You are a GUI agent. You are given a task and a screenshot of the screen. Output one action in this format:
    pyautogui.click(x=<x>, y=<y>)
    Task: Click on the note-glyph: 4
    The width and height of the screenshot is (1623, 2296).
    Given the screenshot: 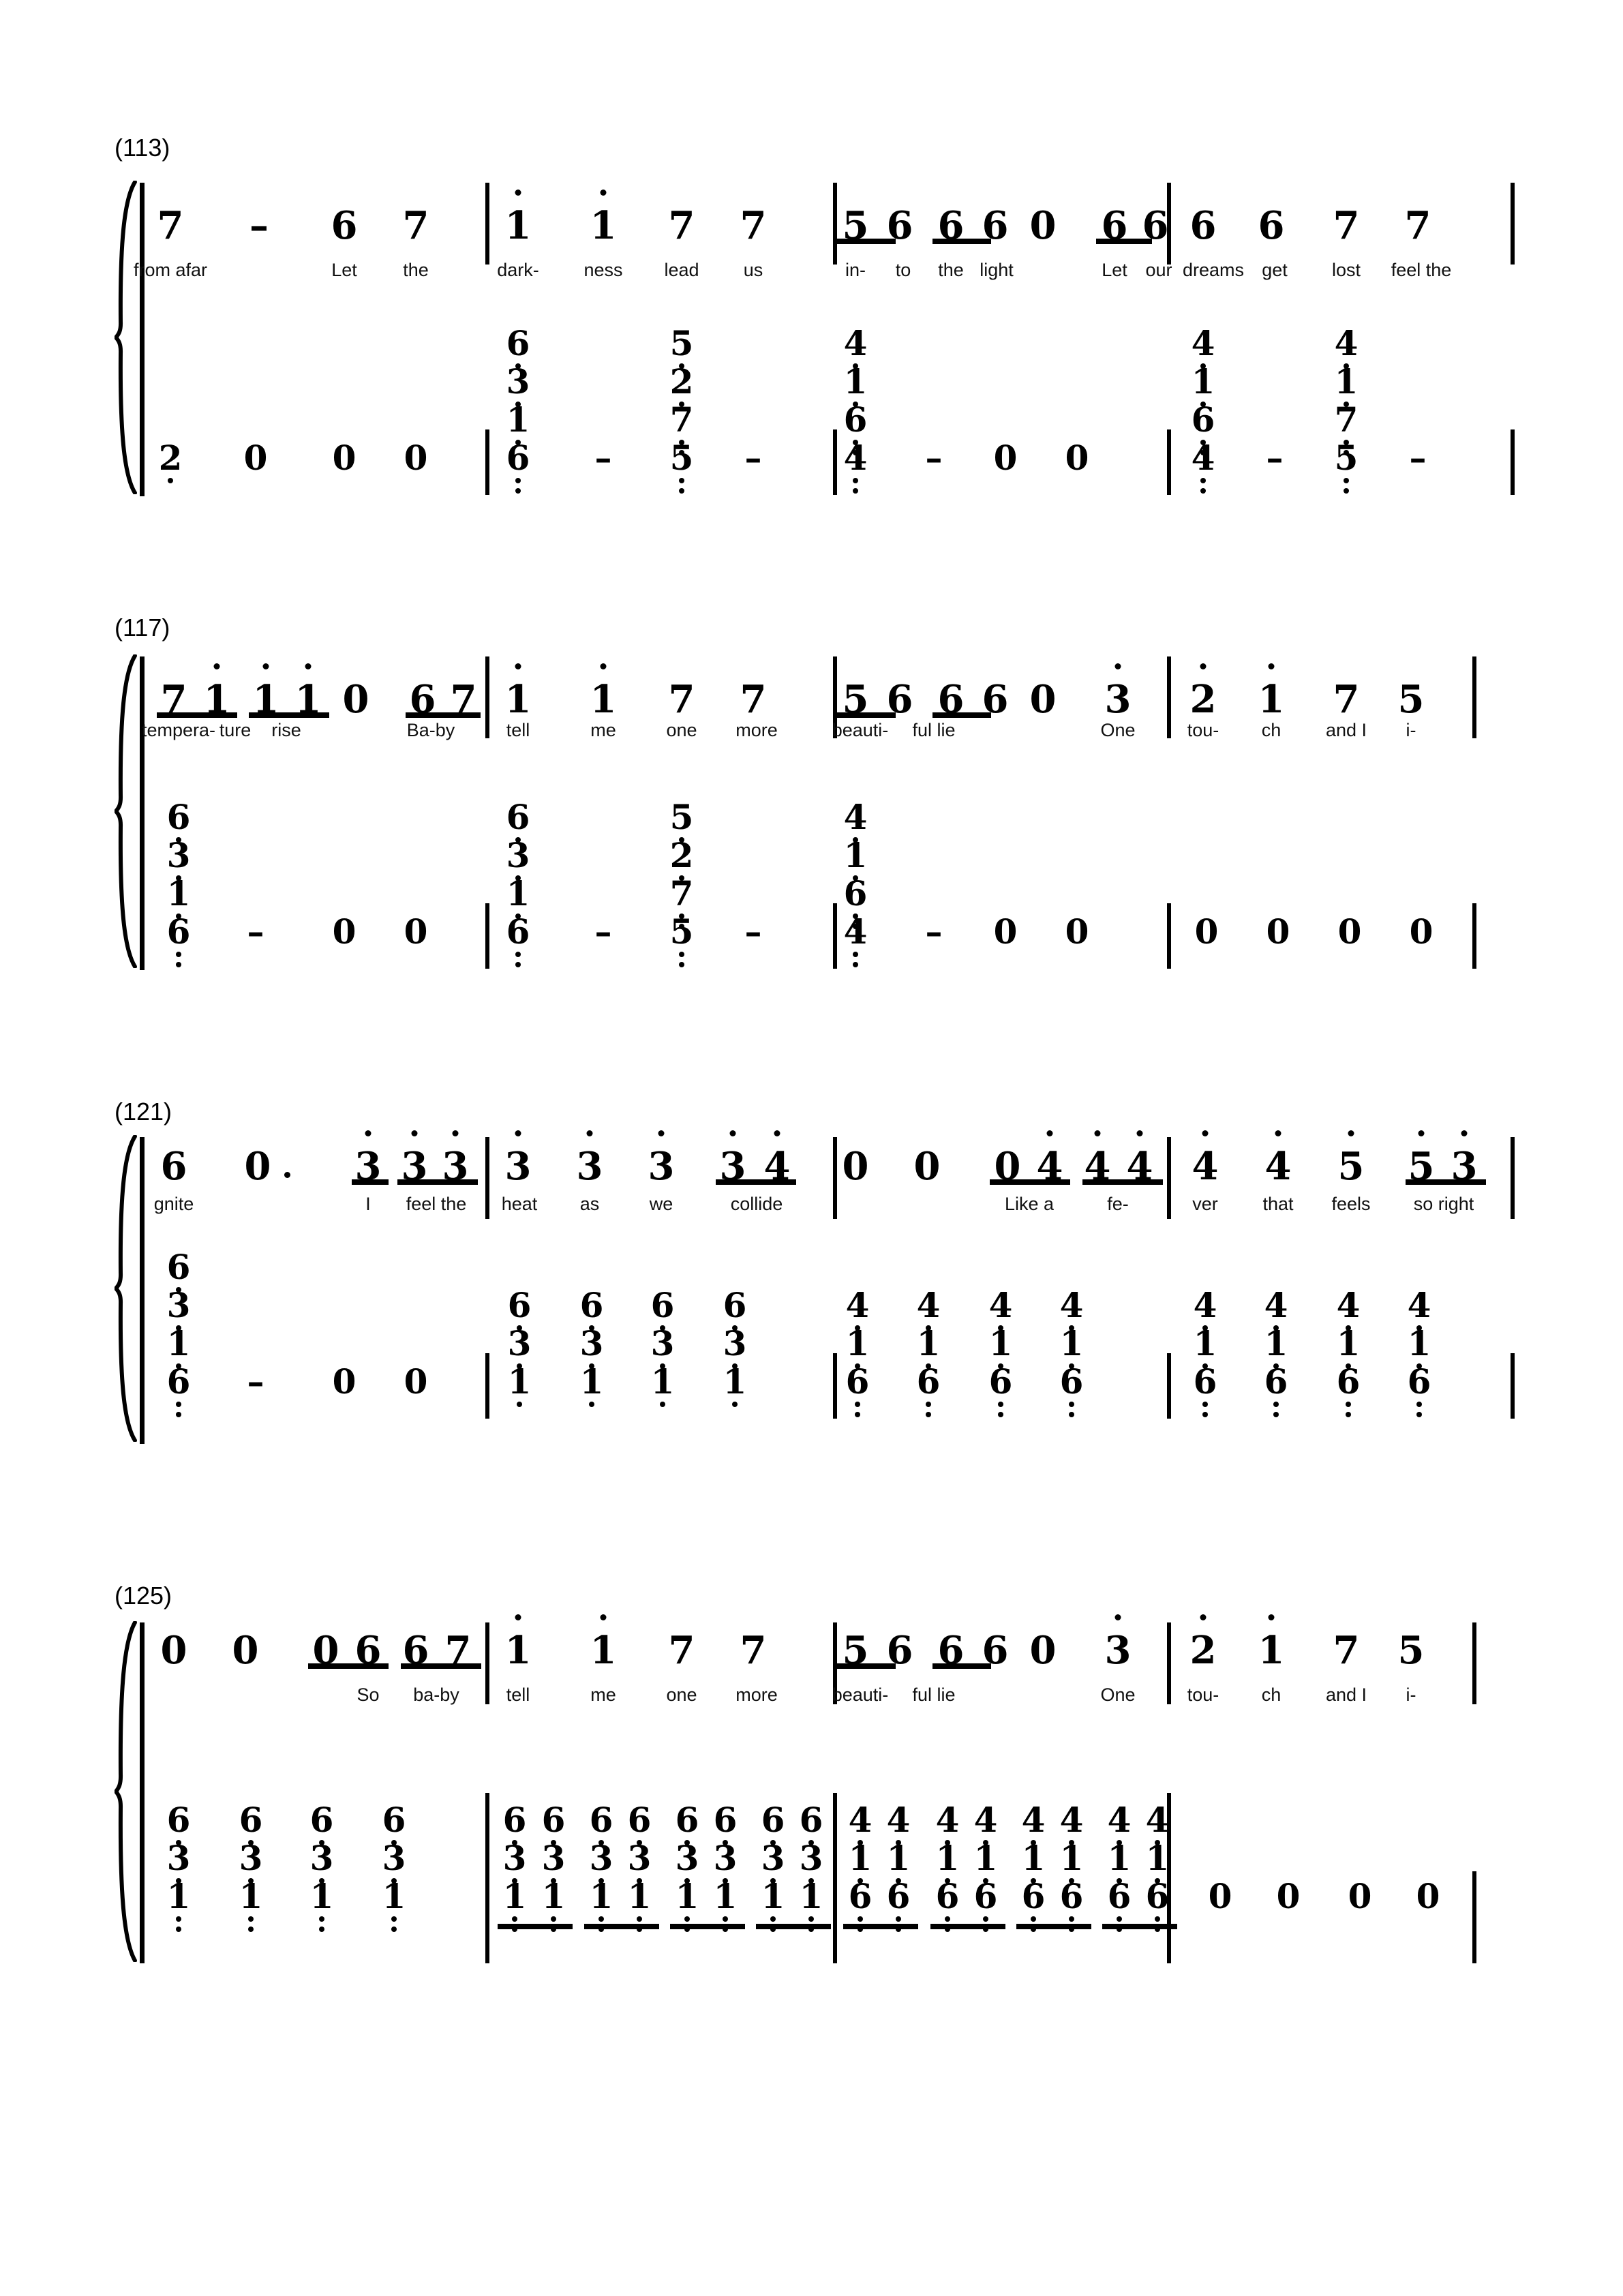 What is the action you would take?
    pyautogui.click(x=1278, y=1159)
    